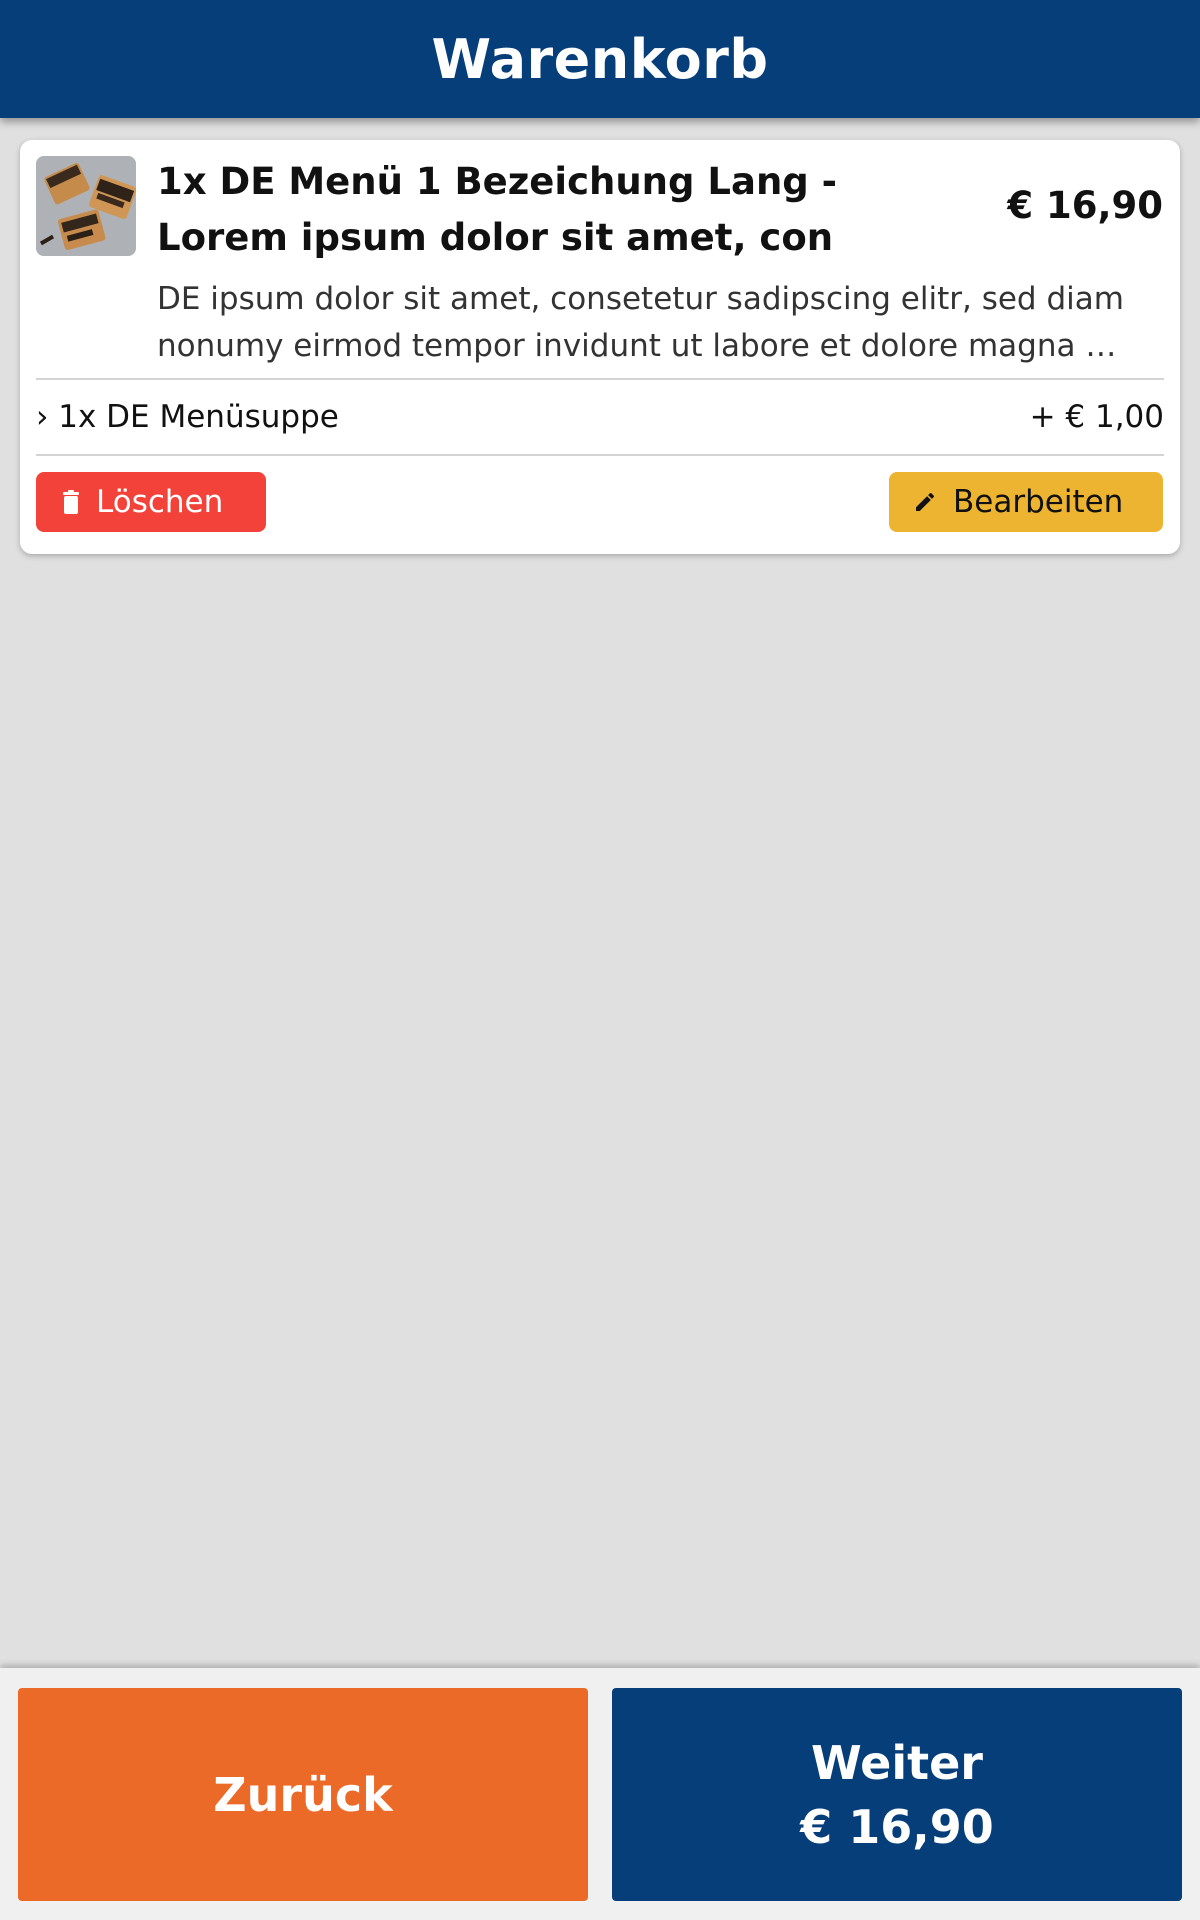  I want to click on trash-icon, so click(71, 502).